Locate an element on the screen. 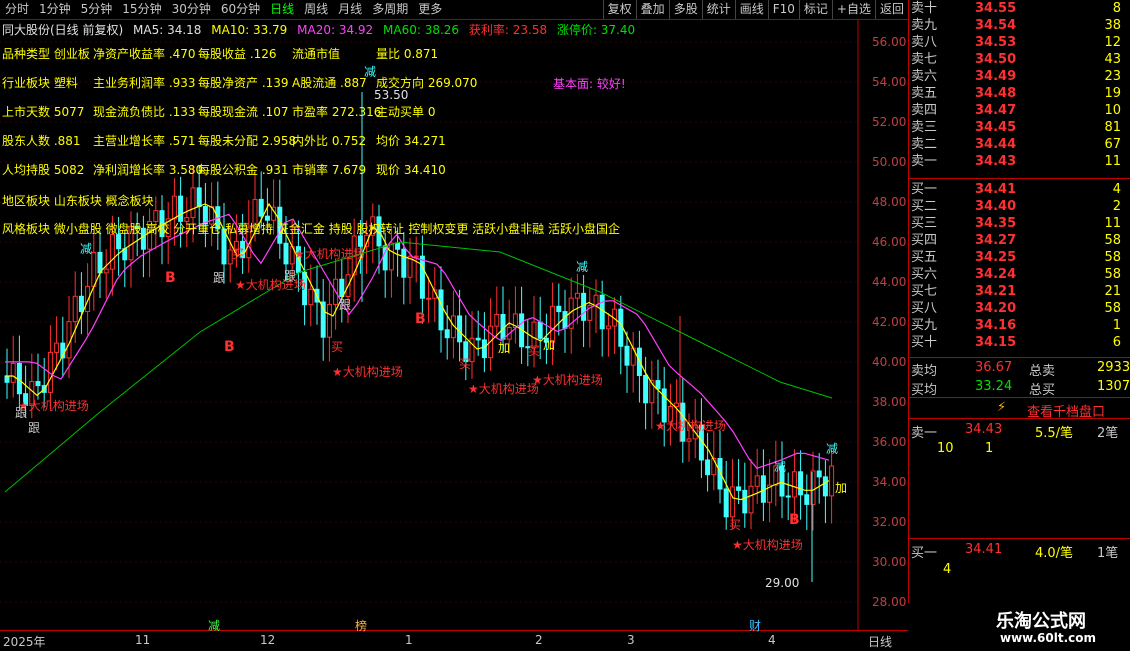 The width and height of the screenshot is (1130, 651). total-sell-label: 总卖 is located at coordinates (1042, 371).